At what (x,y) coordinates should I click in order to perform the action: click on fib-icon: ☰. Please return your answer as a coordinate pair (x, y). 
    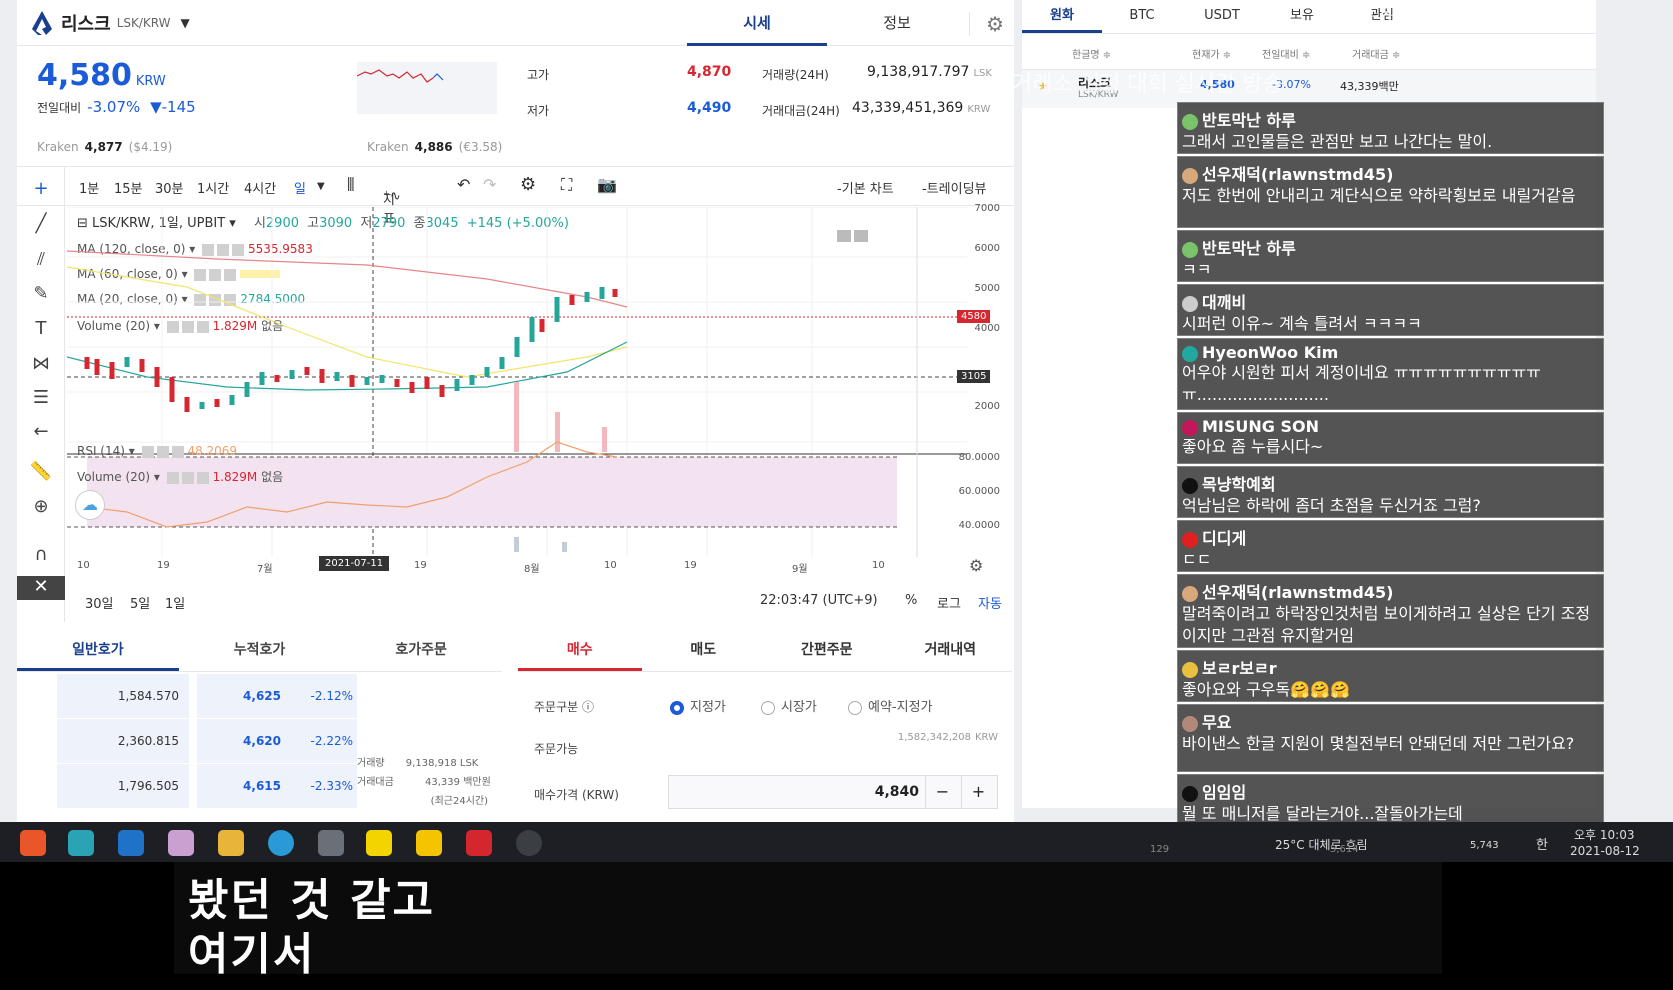
    Looking at the image, I should click on (41, 399).